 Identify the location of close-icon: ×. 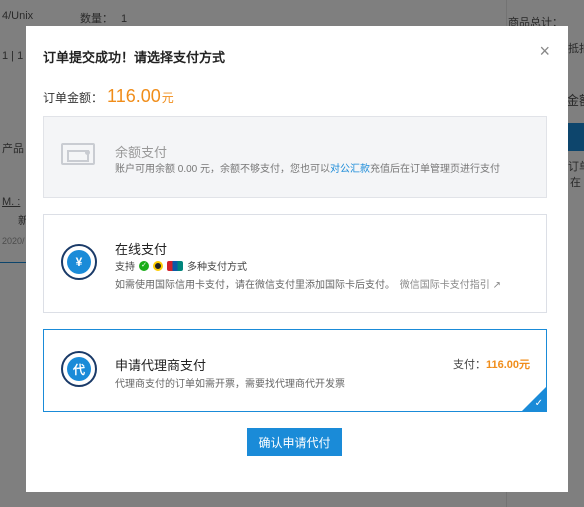
(544, 51).